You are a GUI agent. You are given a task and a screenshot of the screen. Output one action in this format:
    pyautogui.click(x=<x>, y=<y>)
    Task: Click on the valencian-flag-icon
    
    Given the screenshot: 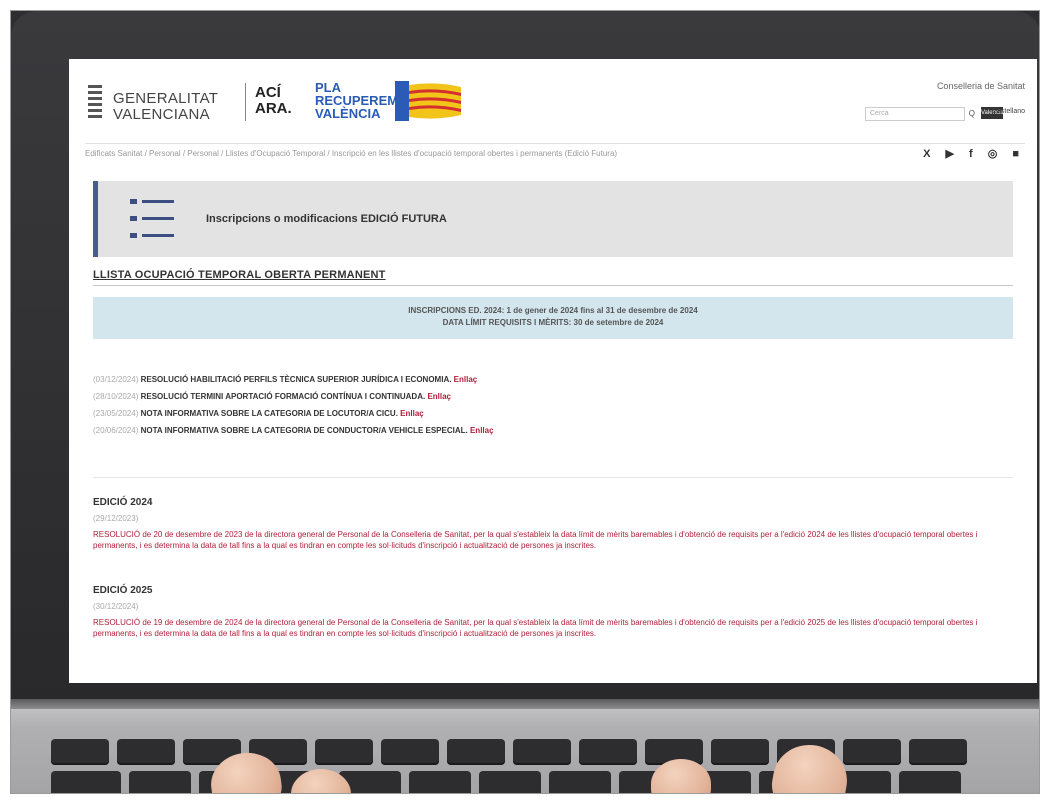 What is the action you would take?
    pyautogui.click(x=428, y=101)
    